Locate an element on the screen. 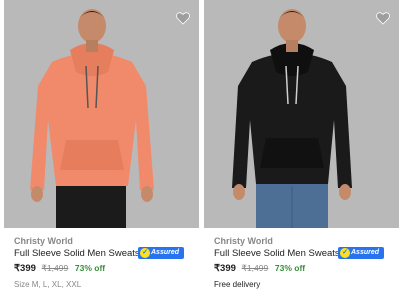  size-info: Size M, L, XL, XXL is located at coordinates (48, 284).